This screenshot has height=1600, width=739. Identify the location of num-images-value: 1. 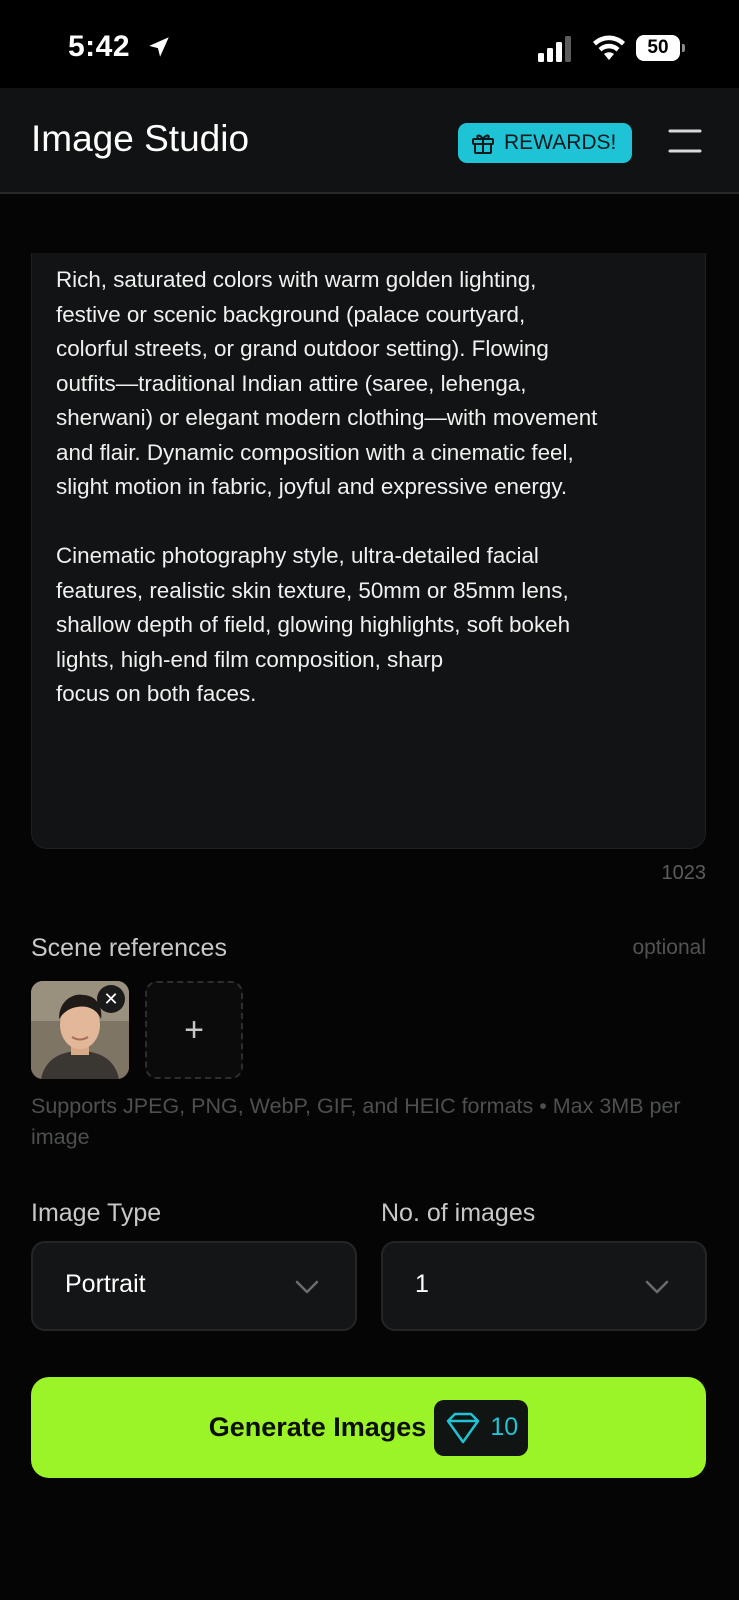
(422, 1284).